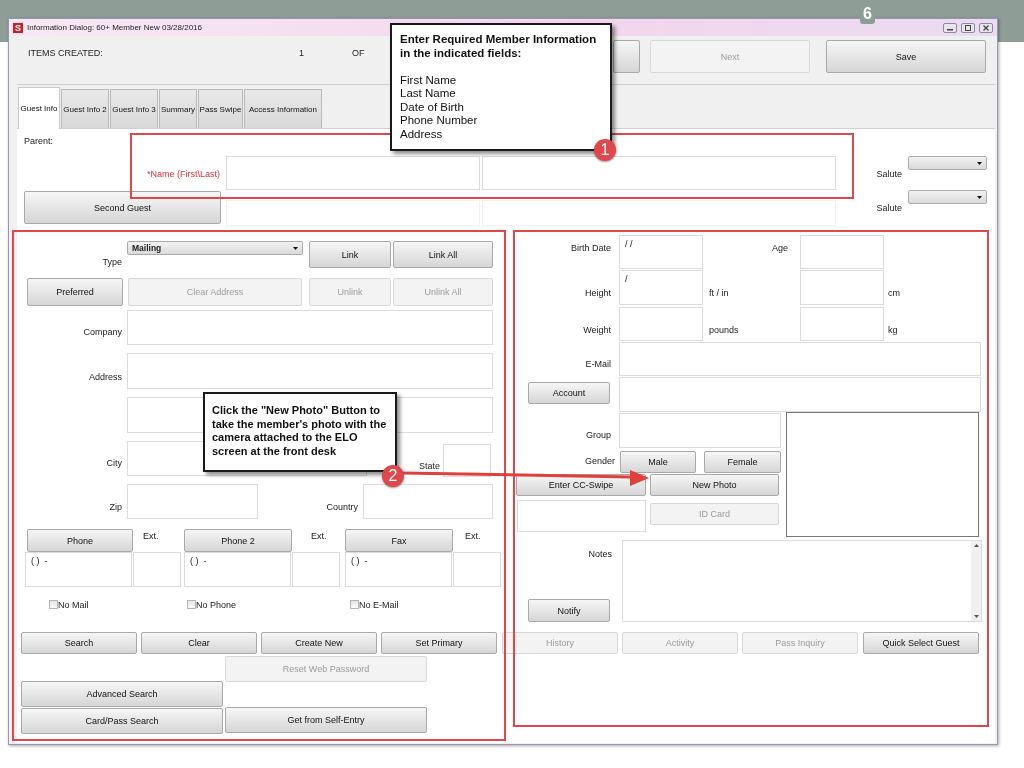  Describe the element at coordinates (428, 94) in the screenshot. I see `callout-text: Last Name` at that location.